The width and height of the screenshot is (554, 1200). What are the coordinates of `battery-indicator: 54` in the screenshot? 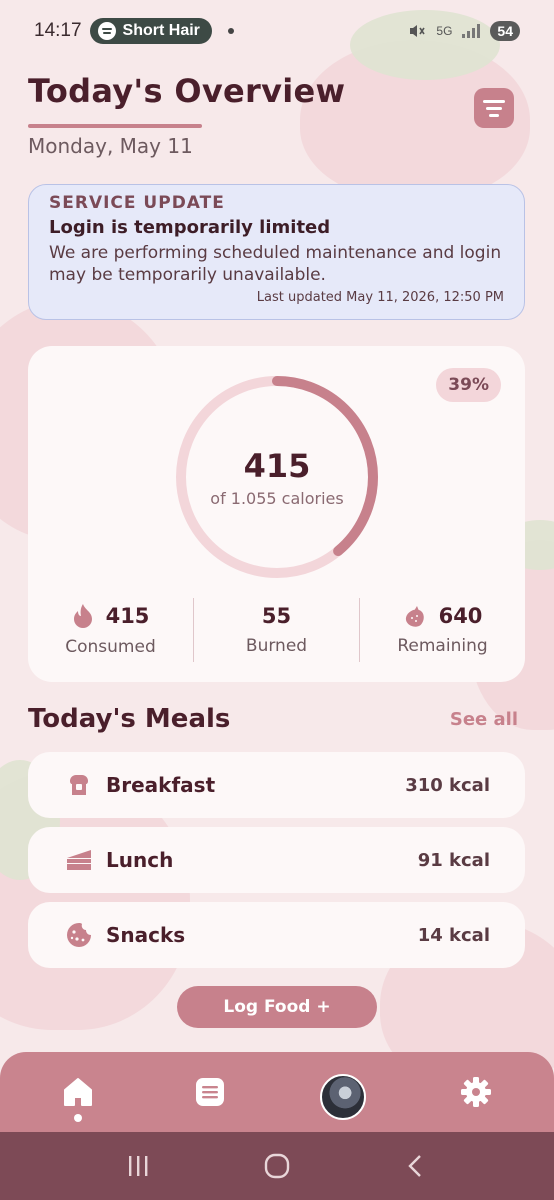 It's located at (505, 31).